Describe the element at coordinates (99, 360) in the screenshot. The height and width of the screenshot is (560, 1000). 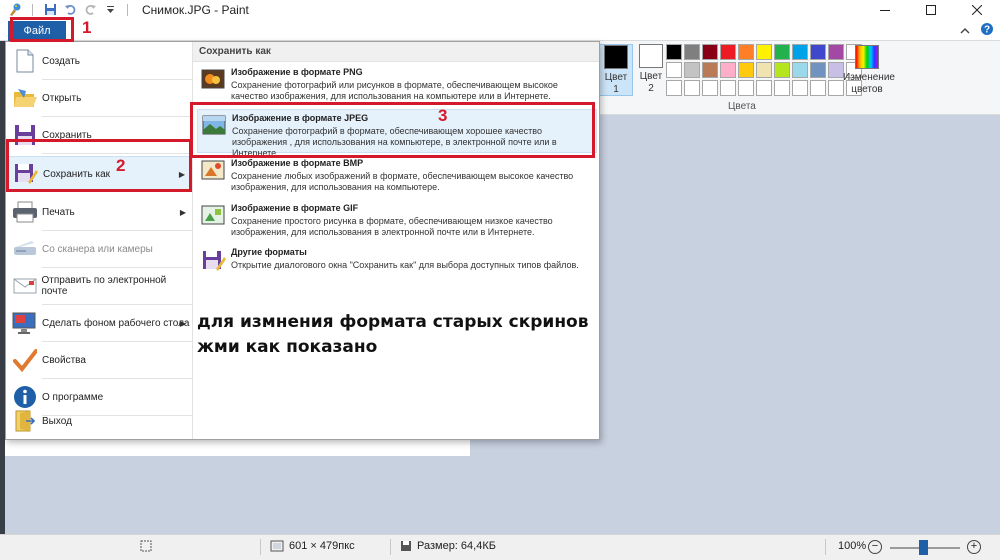
I see `menu-item-properties: Свойства` at that location.